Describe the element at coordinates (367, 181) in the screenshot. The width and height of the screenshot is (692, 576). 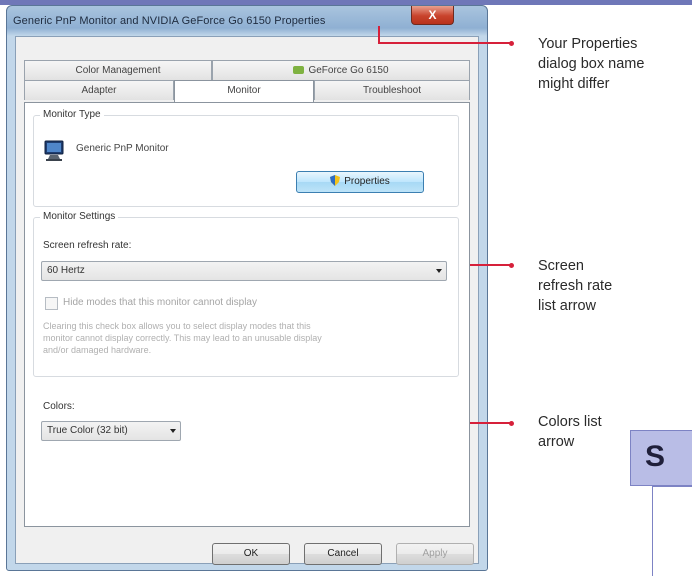
I see `properties-button-label: Properties` at that location.